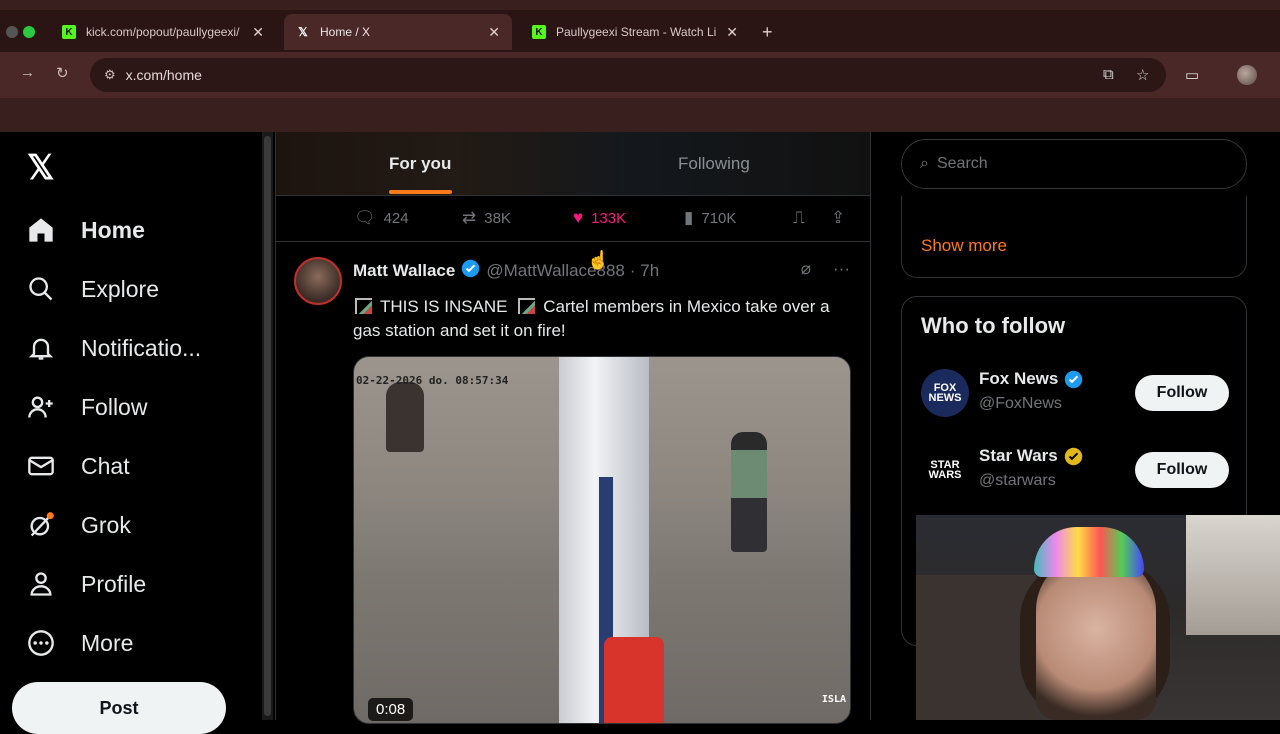  What do you see at coordinates (420, 164) in the screenshot?
I see `tab-for-you: For you` at bounding box center [420, 164].